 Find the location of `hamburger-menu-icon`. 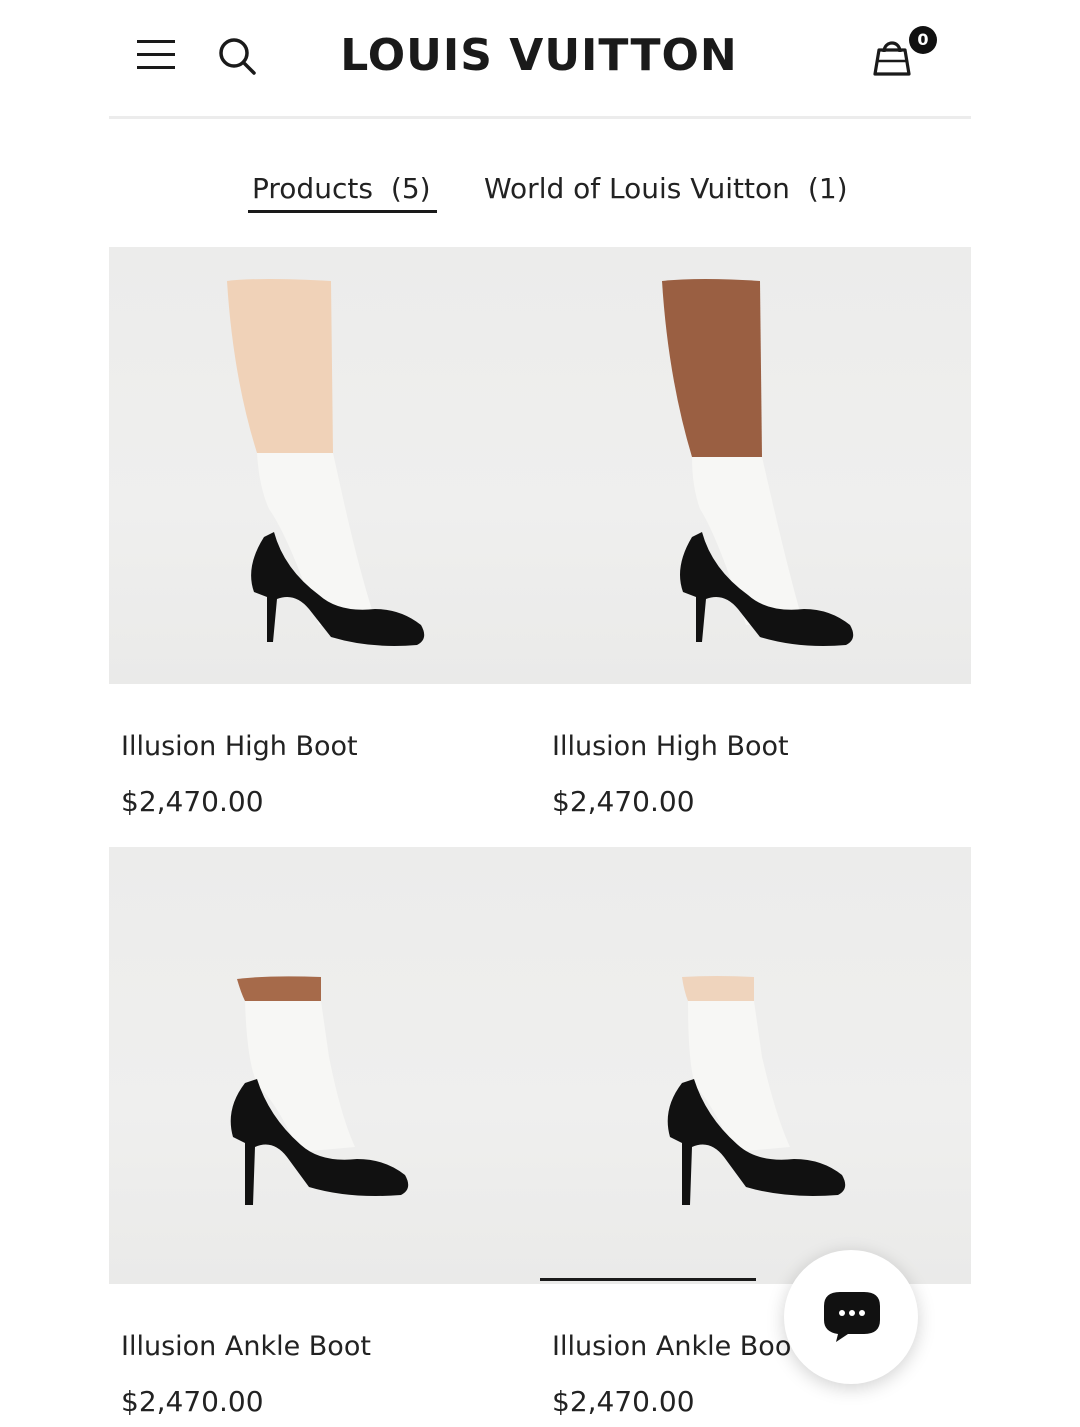

hamburger-menu-icon is located at coordinates (156, 55).